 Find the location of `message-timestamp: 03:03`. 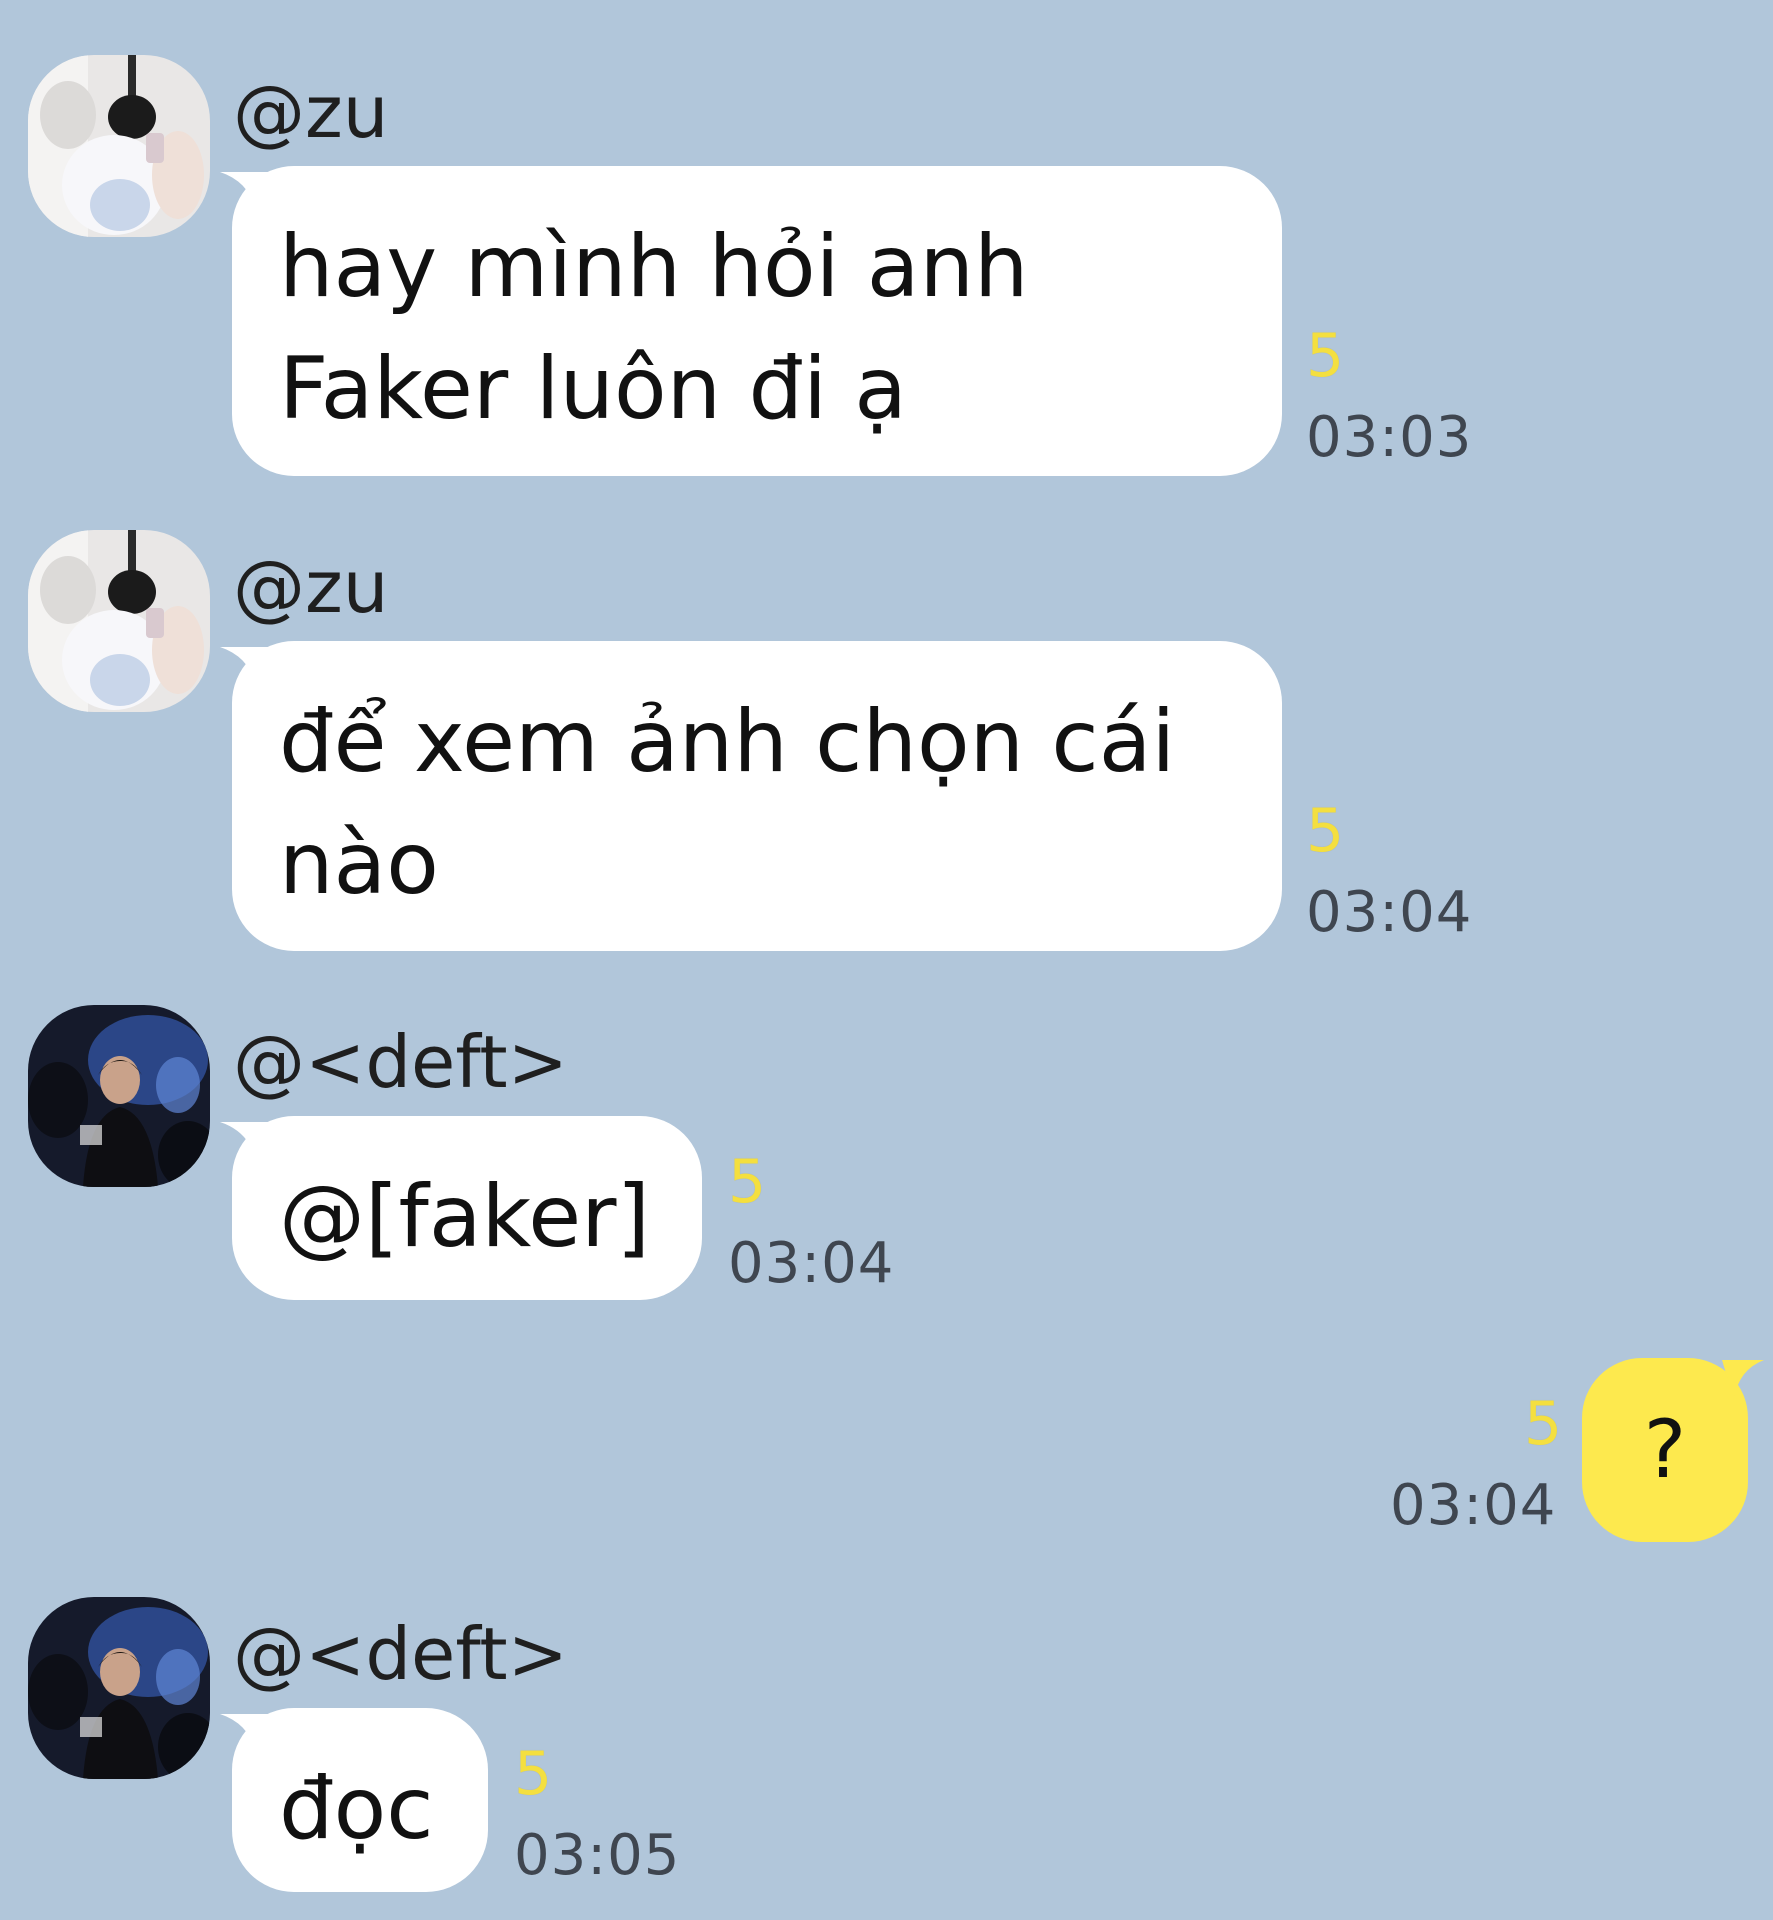

message-timestamp: 03:03 is located at coordinates (1389, 437).